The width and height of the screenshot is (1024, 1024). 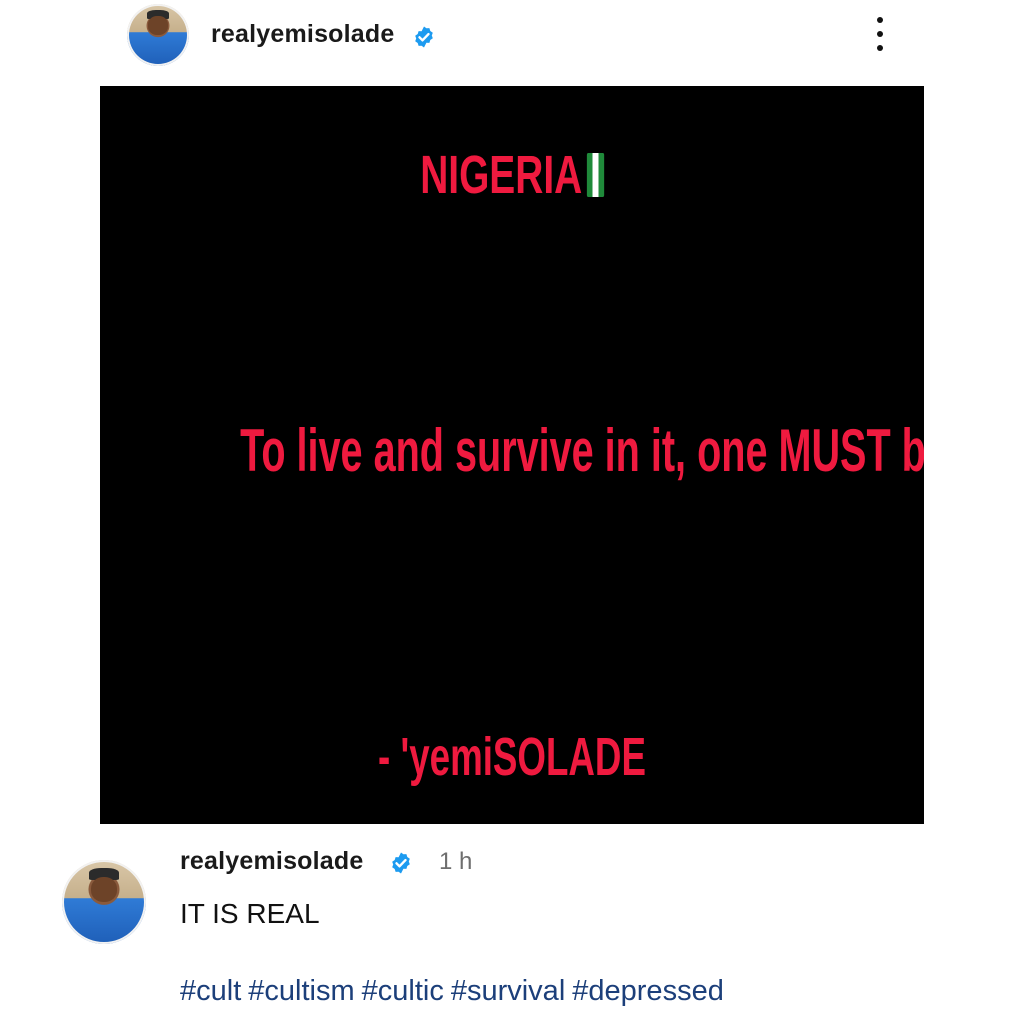 I want to click on nigeria-flag-icon, so click(x=595, y=175).